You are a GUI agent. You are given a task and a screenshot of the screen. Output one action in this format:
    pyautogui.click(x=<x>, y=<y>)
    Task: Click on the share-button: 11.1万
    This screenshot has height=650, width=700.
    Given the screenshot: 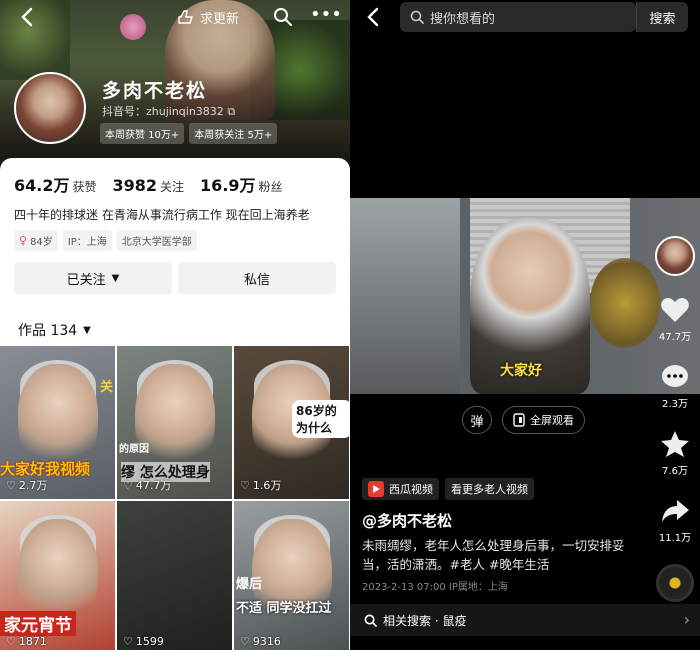 What is the action you would take?
    pyautogui.click(x=675, y=520)
    